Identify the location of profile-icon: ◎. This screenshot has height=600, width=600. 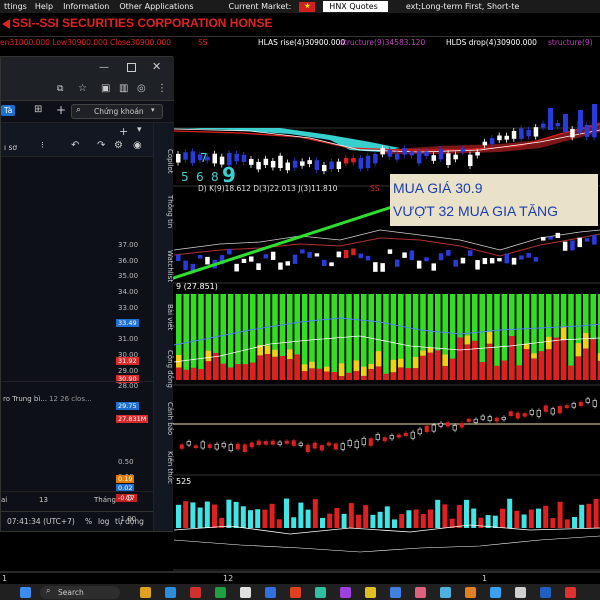
(141, 88).